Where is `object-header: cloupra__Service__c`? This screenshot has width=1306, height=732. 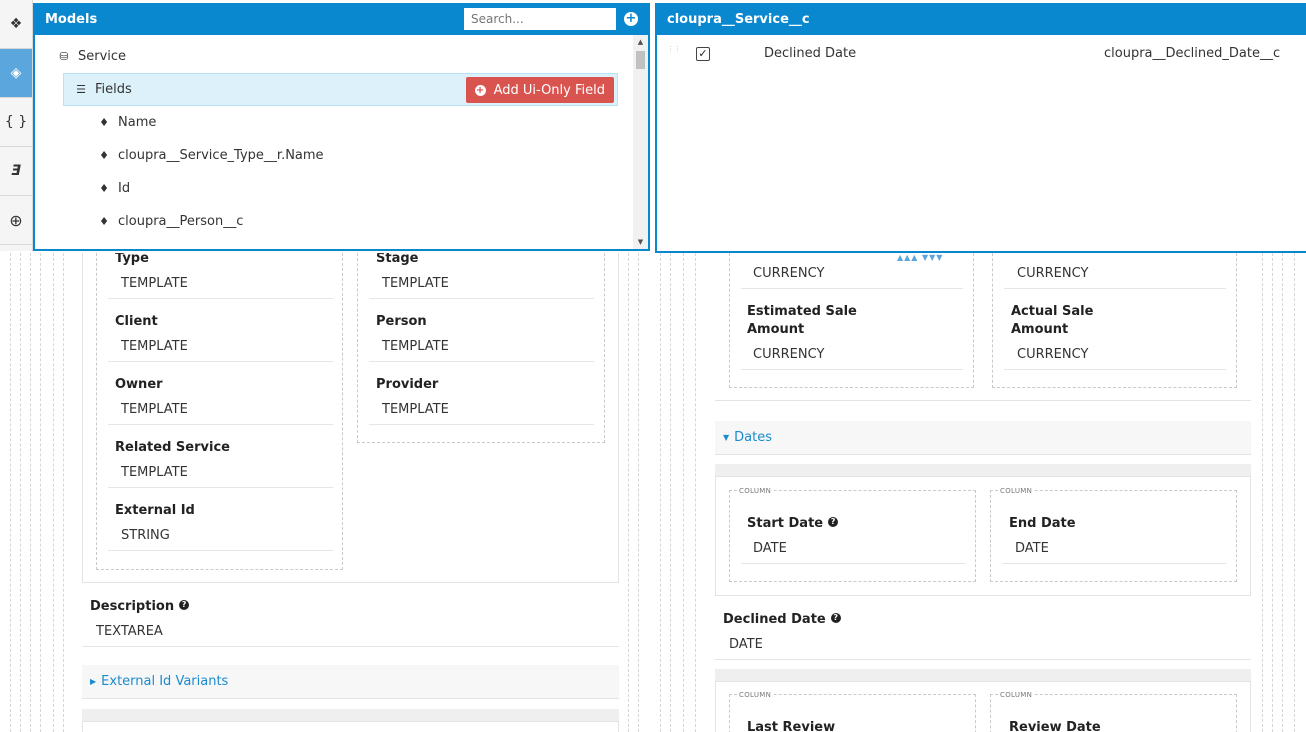
object-header: cloupra__Service__c is located at coordinates (981, 19).